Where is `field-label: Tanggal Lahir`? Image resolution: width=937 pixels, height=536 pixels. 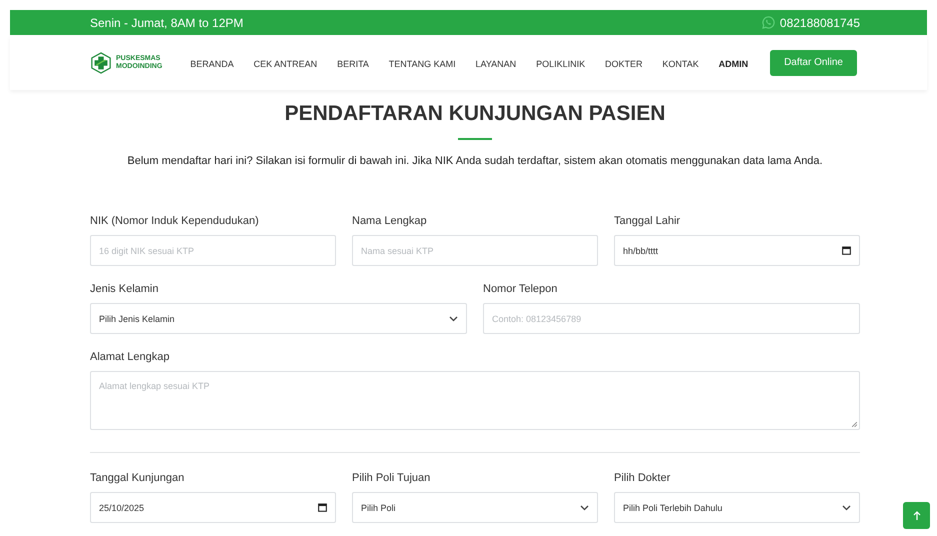
field-label: Tanggal Lahir is located at coordinates (648, 221).